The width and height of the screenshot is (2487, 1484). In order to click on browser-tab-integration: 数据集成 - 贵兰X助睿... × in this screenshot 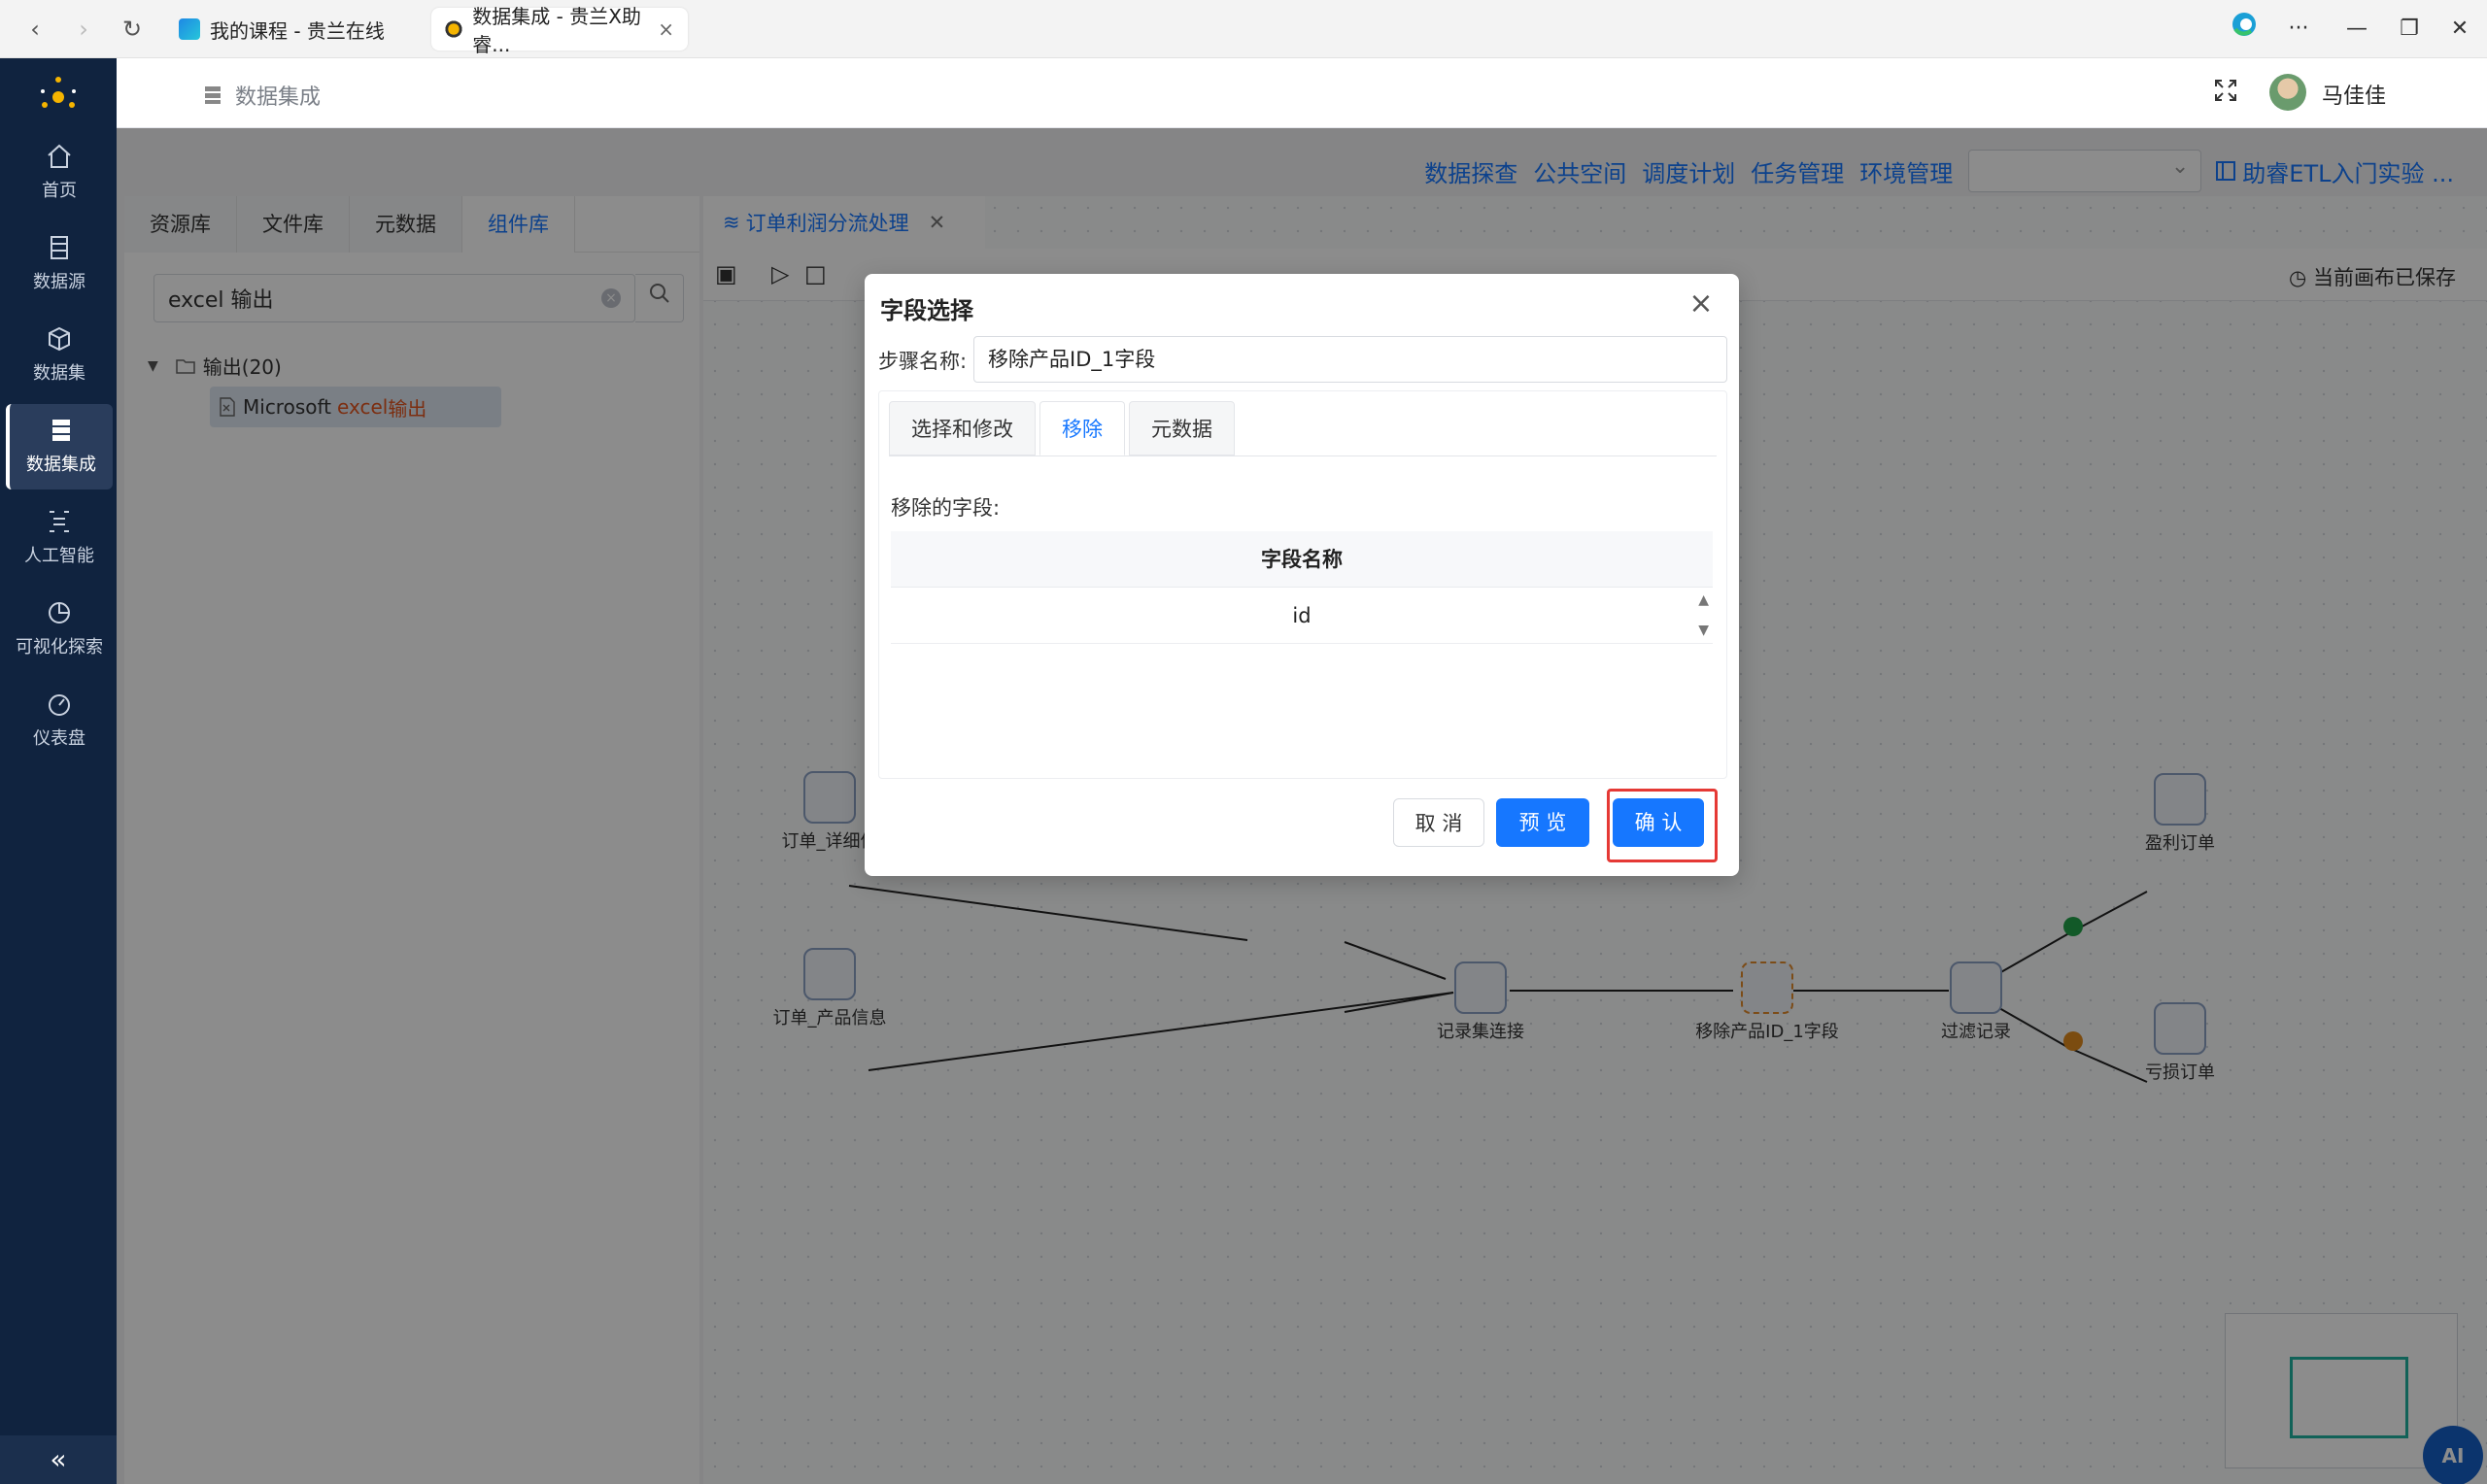, I will do `click(559, 30)`.